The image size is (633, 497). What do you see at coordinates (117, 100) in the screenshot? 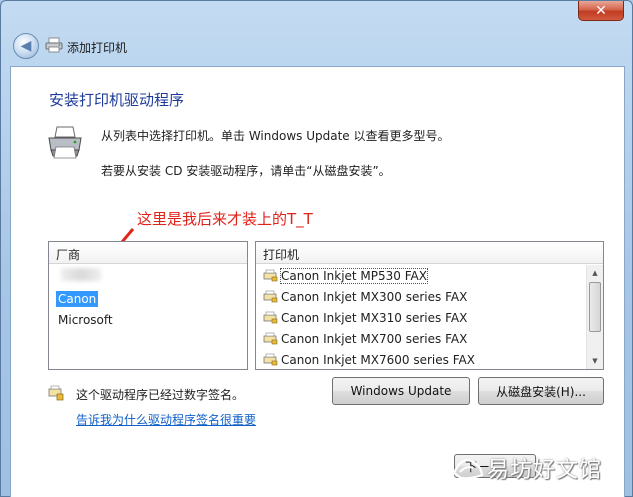
I see `page-heading: 安装打印机驱动程序` at bounding box center [117, 100].